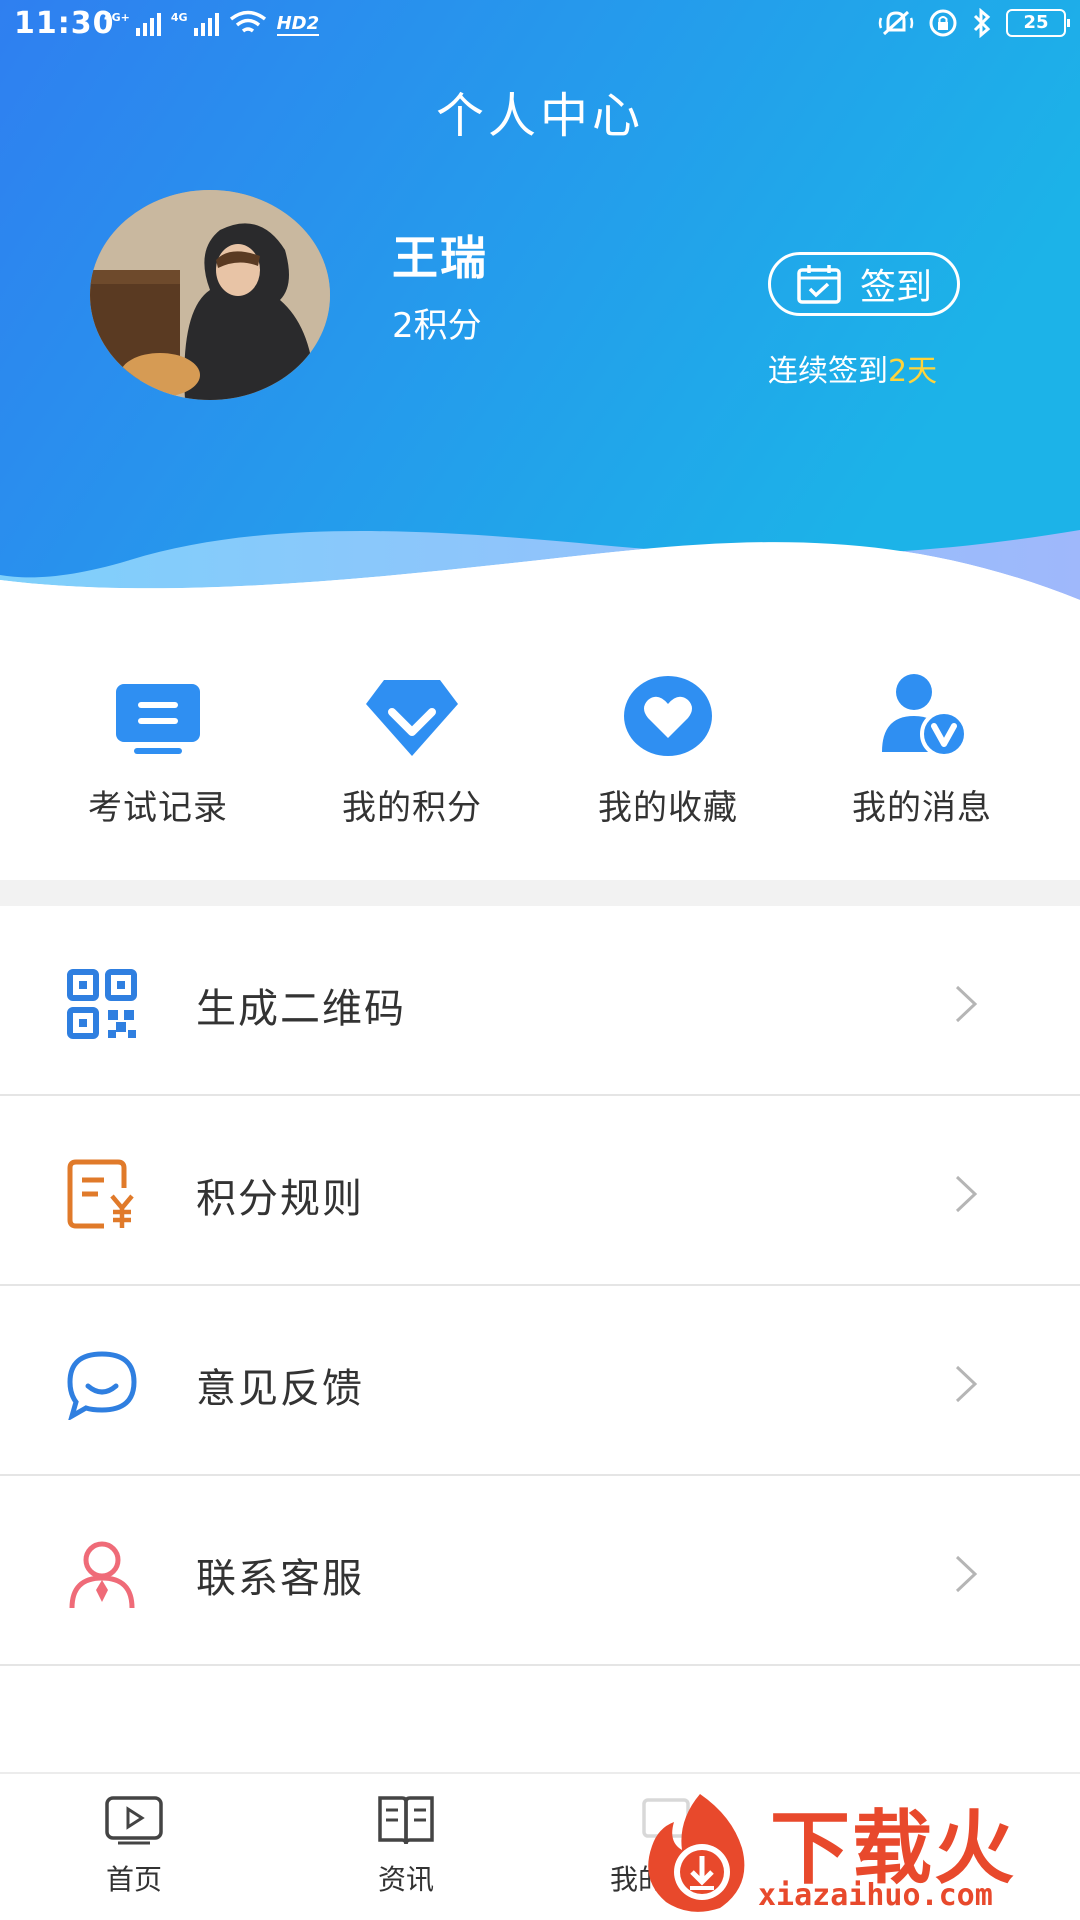 This screenshot has height=1920, width=1080. What do you see at coordinates (925, 716) in the screenshot?
I see `user-message-icon` at bounding box center [925, 716].